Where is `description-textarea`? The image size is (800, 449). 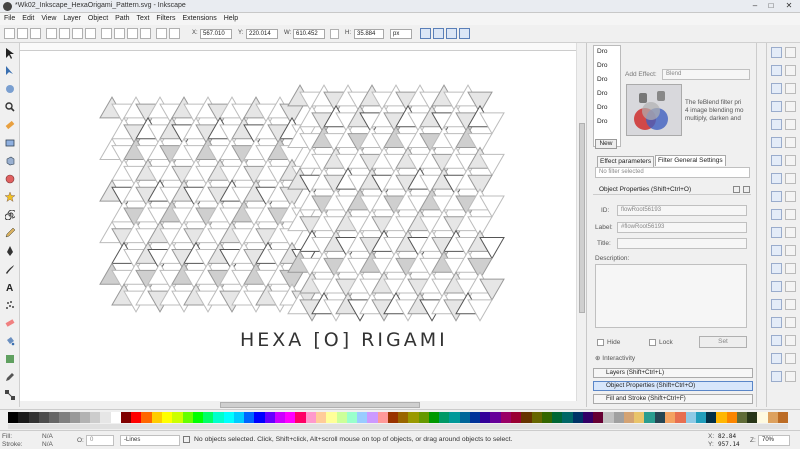 description-textarea is located at coordinates (671, 296).